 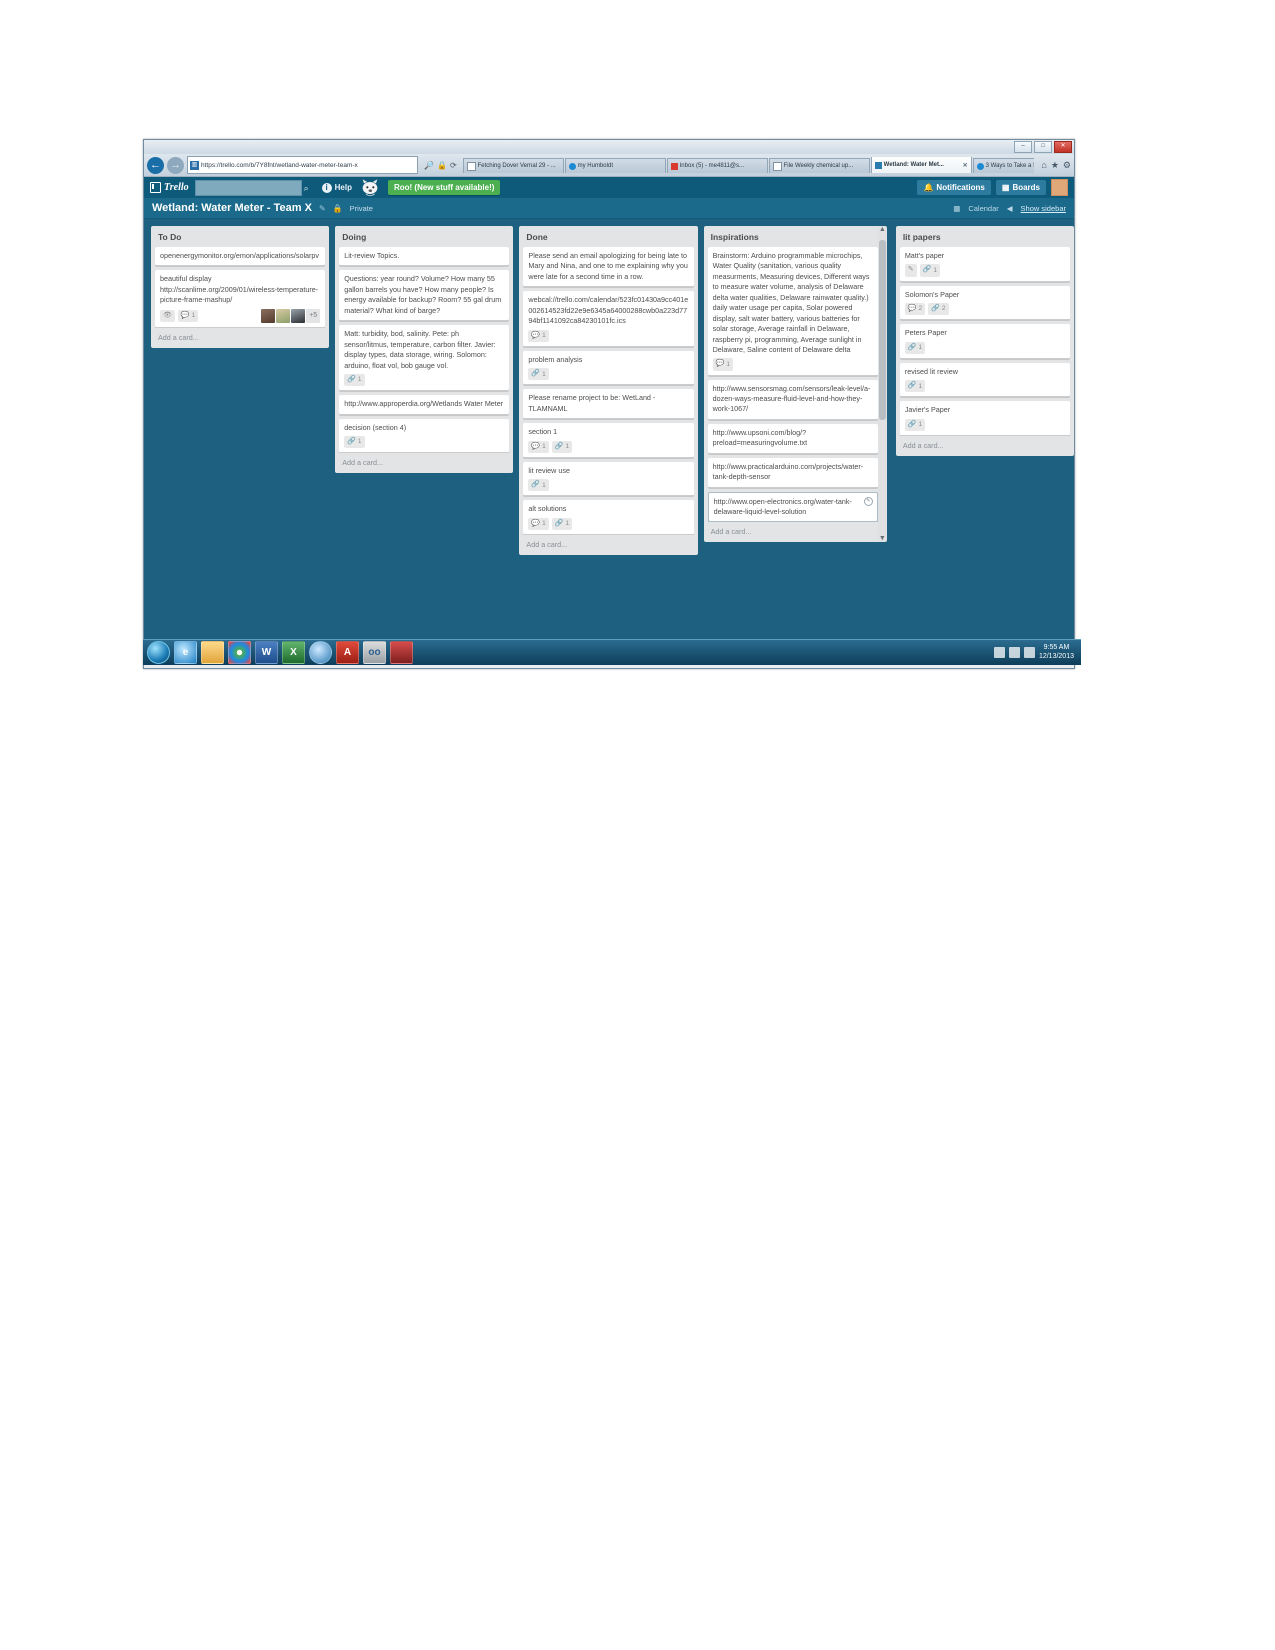 I want to click on paint-icon, so click(x=401, y=652).